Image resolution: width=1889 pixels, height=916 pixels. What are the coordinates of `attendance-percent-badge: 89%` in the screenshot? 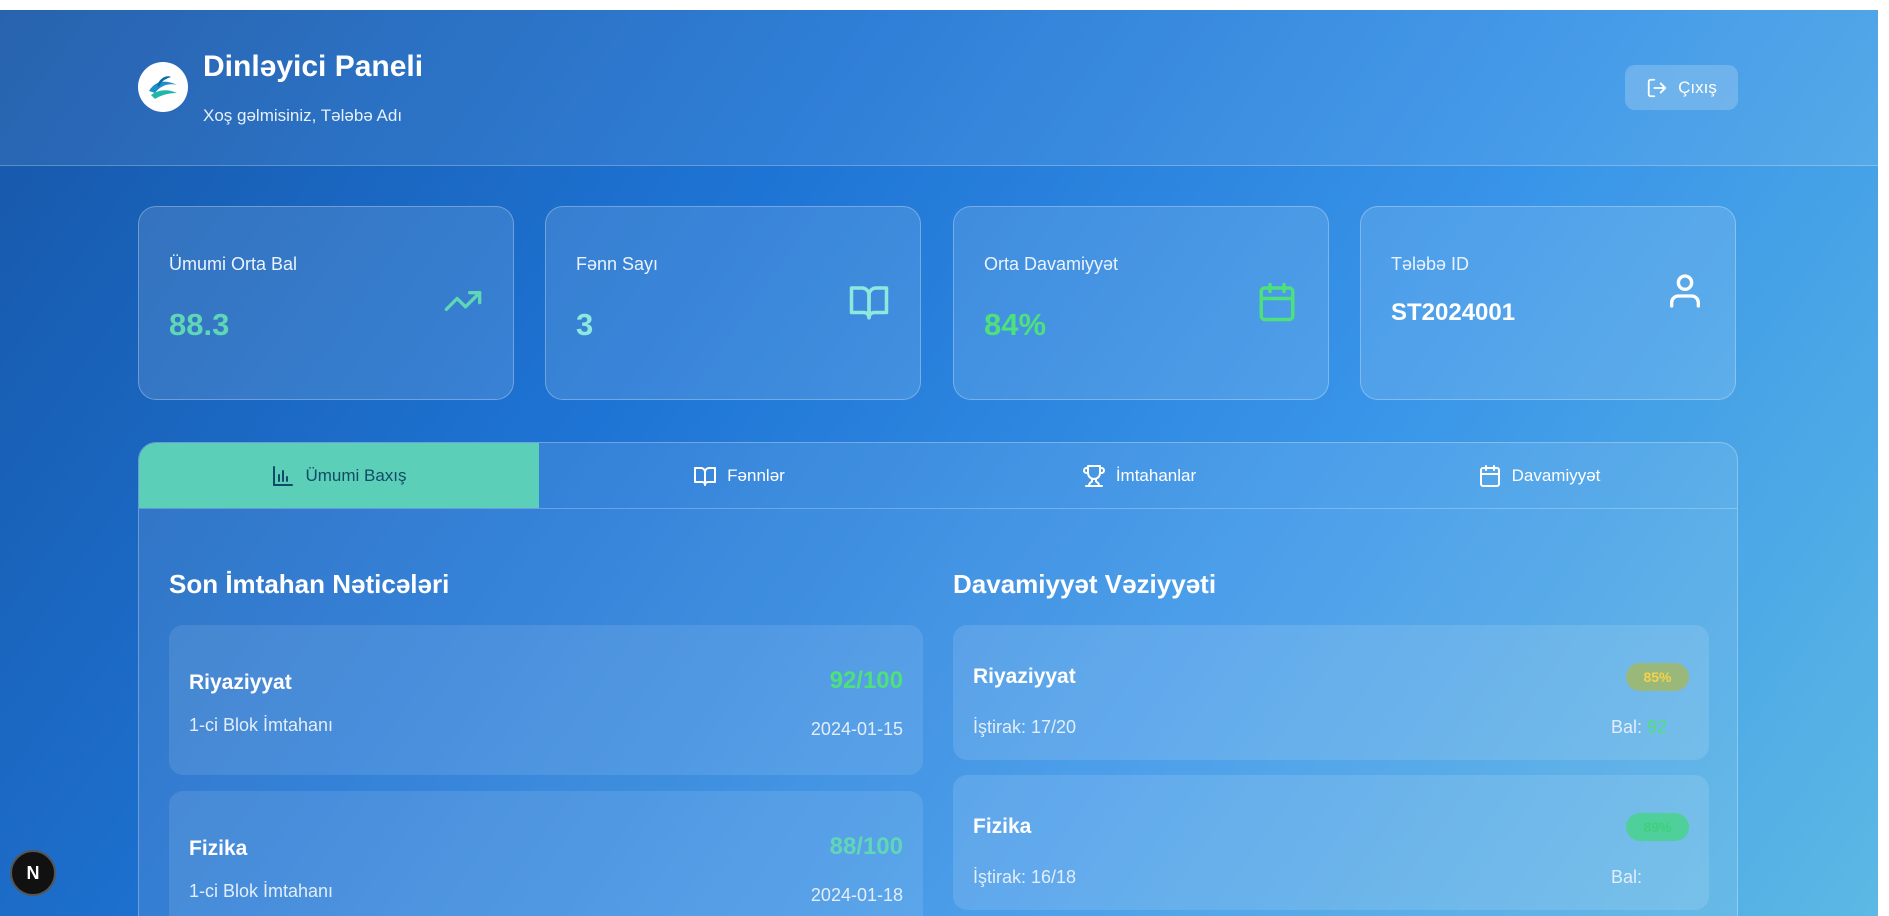 It's located at (1657, 827).